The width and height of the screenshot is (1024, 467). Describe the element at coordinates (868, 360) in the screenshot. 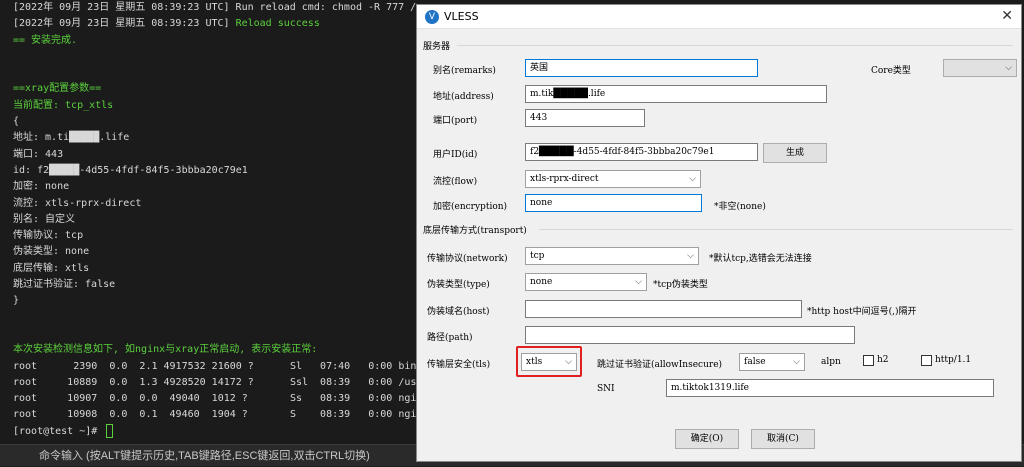

I see `alpn-h2-checkbox` at that location.